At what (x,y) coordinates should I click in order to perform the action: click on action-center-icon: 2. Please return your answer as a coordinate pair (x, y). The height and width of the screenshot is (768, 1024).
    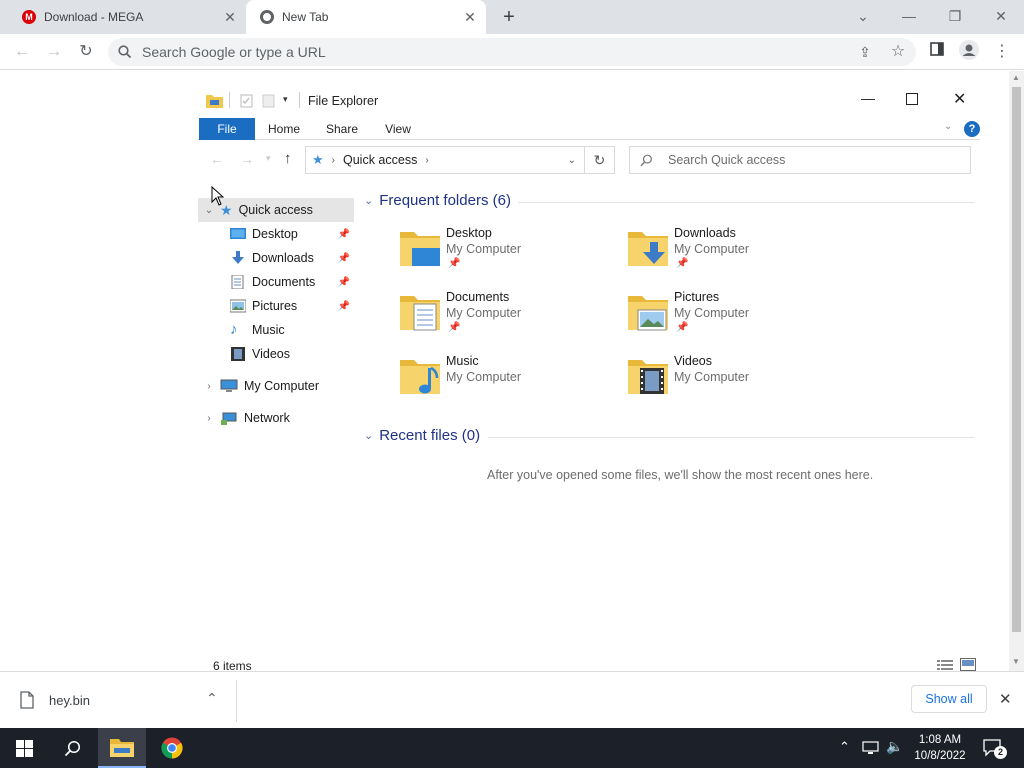
    Looking at the image, I should click on (995, 749).